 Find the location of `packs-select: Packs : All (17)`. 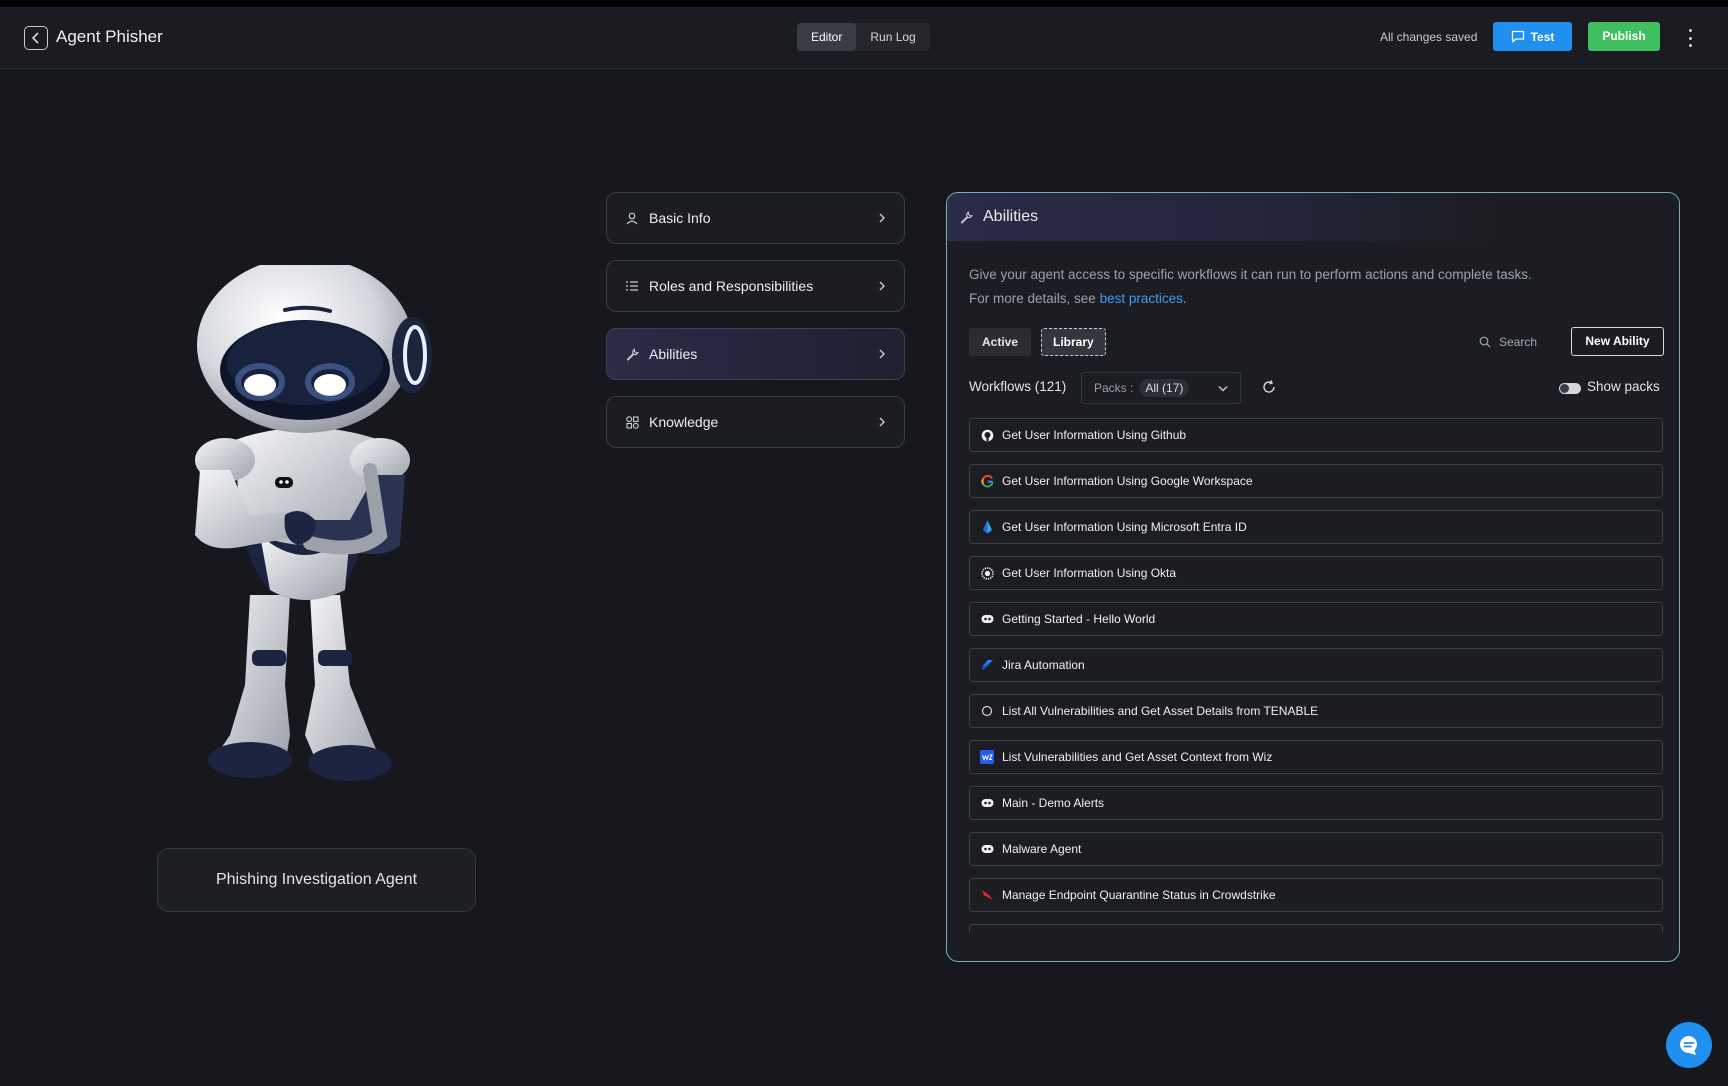

packs-select: Packs : All (17) is located at coordinates (1161, 388).